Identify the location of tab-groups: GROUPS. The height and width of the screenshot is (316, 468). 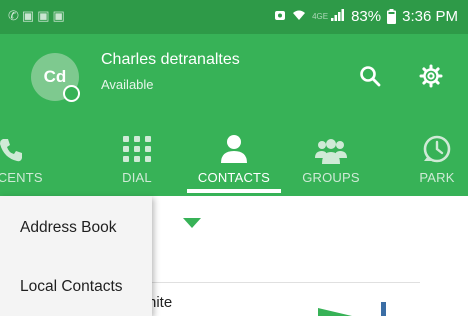
(331, 160).